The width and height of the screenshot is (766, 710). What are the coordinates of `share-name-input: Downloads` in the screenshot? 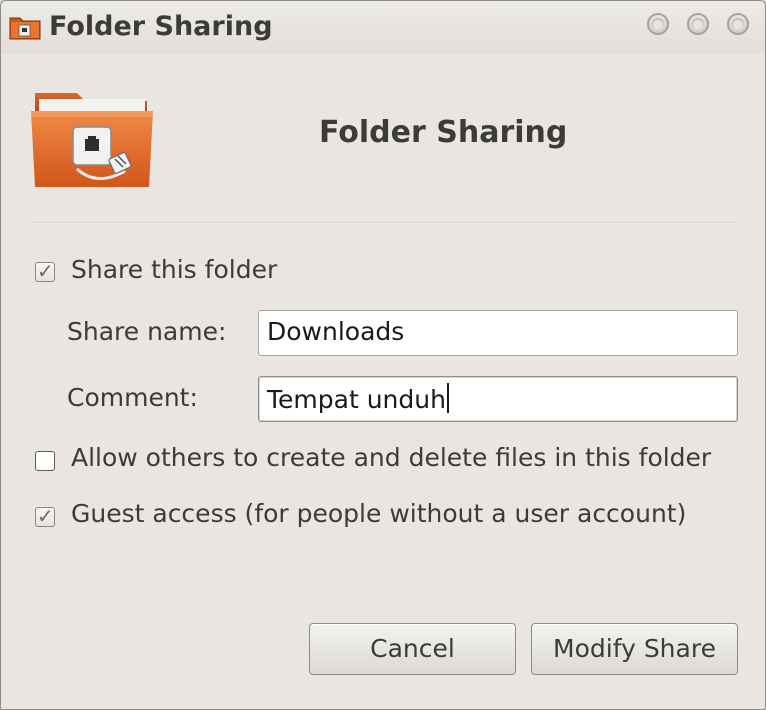 It's located at (498, 333).